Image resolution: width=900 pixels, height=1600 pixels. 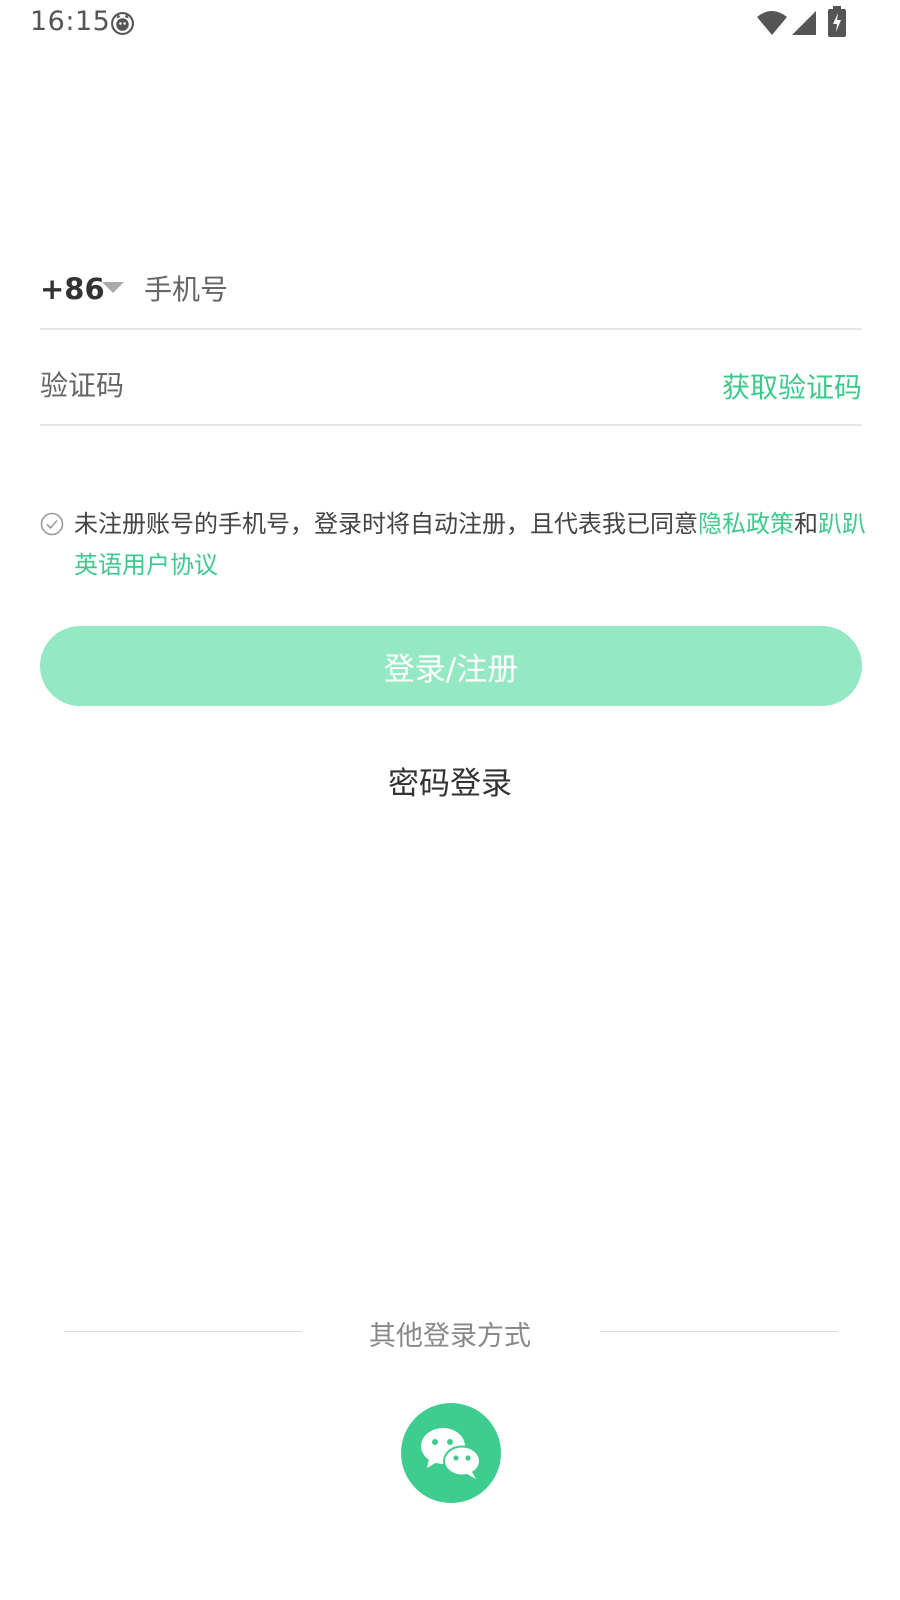 I want to click on agreement-conjunction: 和, so click(x=806, y=524).